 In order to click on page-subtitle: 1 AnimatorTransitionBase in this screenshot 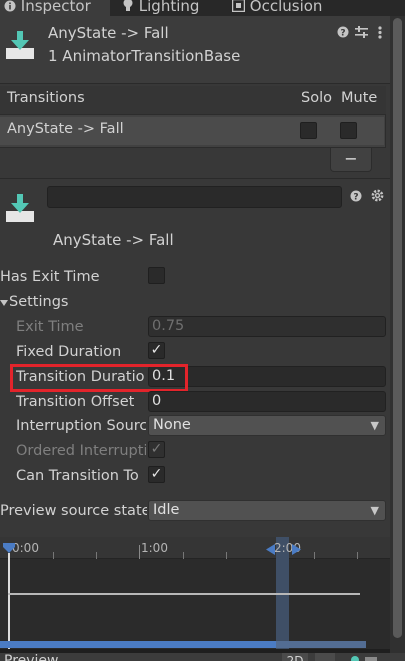, I will do `click(144, 56)`.